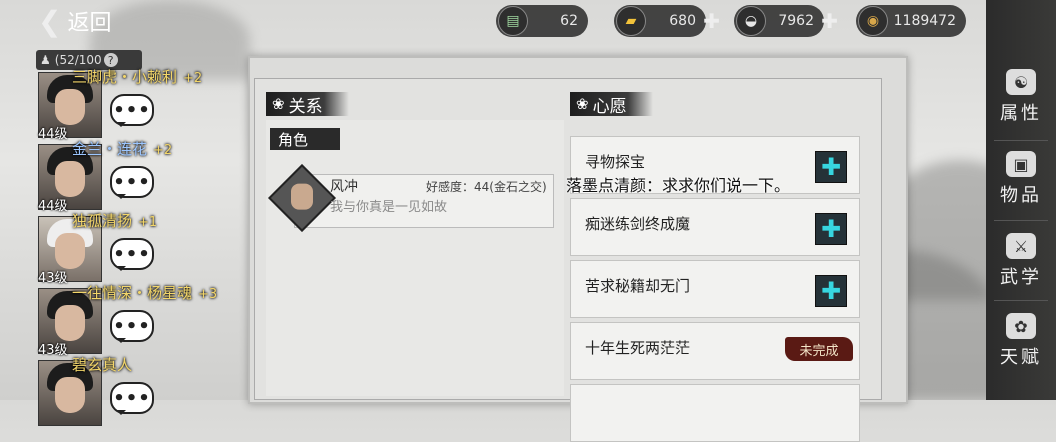 The height and width of the screenshot is (442, 1056). What do you see at coordinates (569, 21) in the screenshot?
I see `resource-value: 62` at bounding box center [569, 21].